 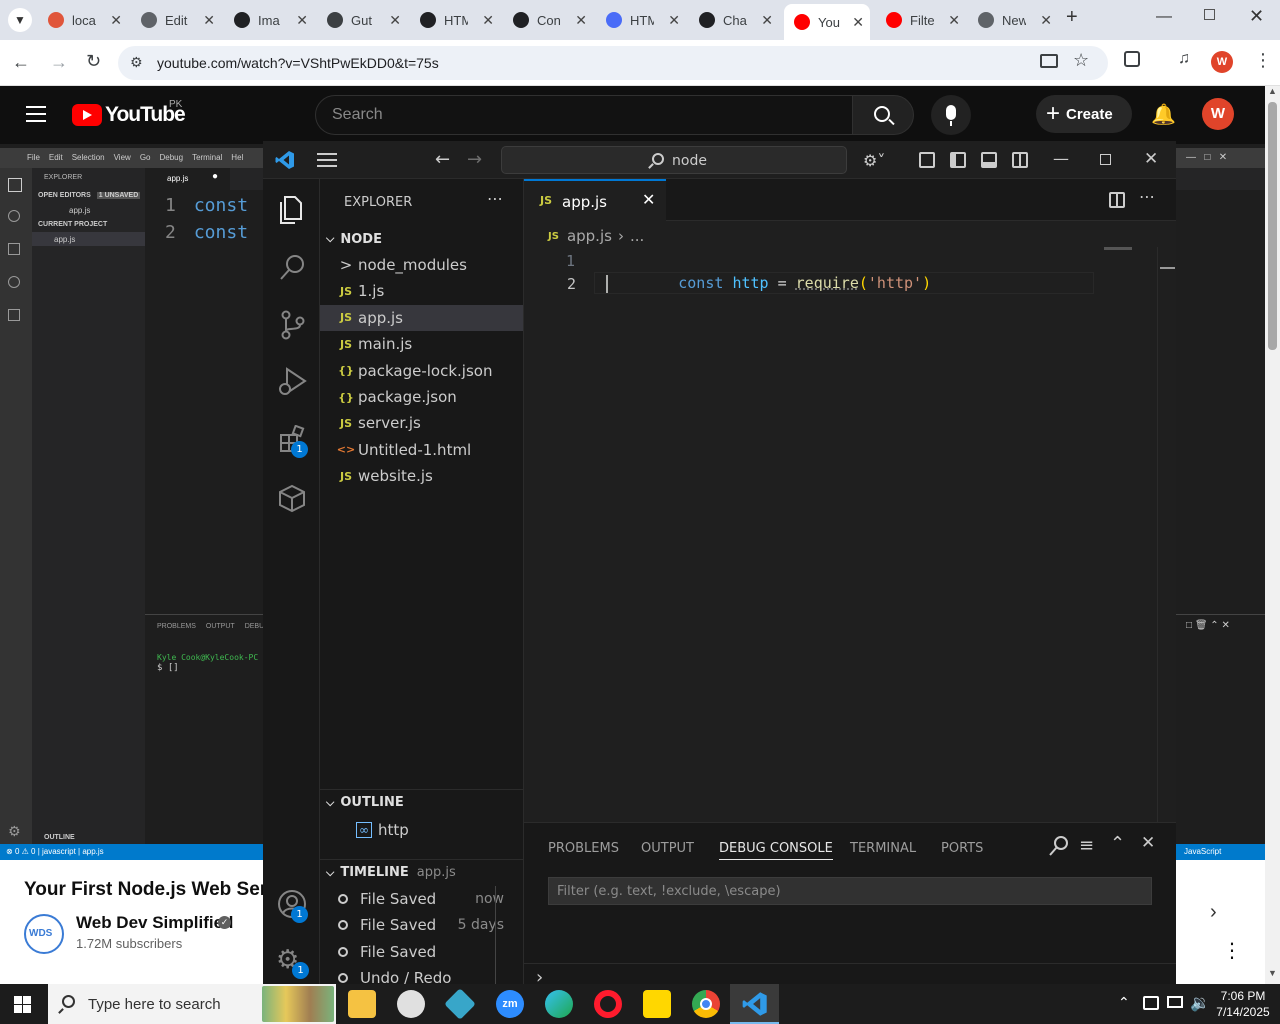 I want to click on code-line-1: 1 const http = require('http'), so click(x=824, y=271).